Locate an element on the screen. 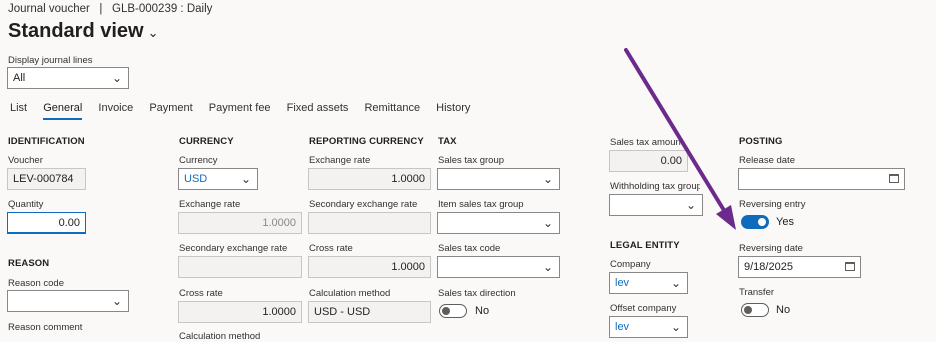 The image size is (936, 342). voucher-field: LEV-000784 is located at coordinates (46, 179).